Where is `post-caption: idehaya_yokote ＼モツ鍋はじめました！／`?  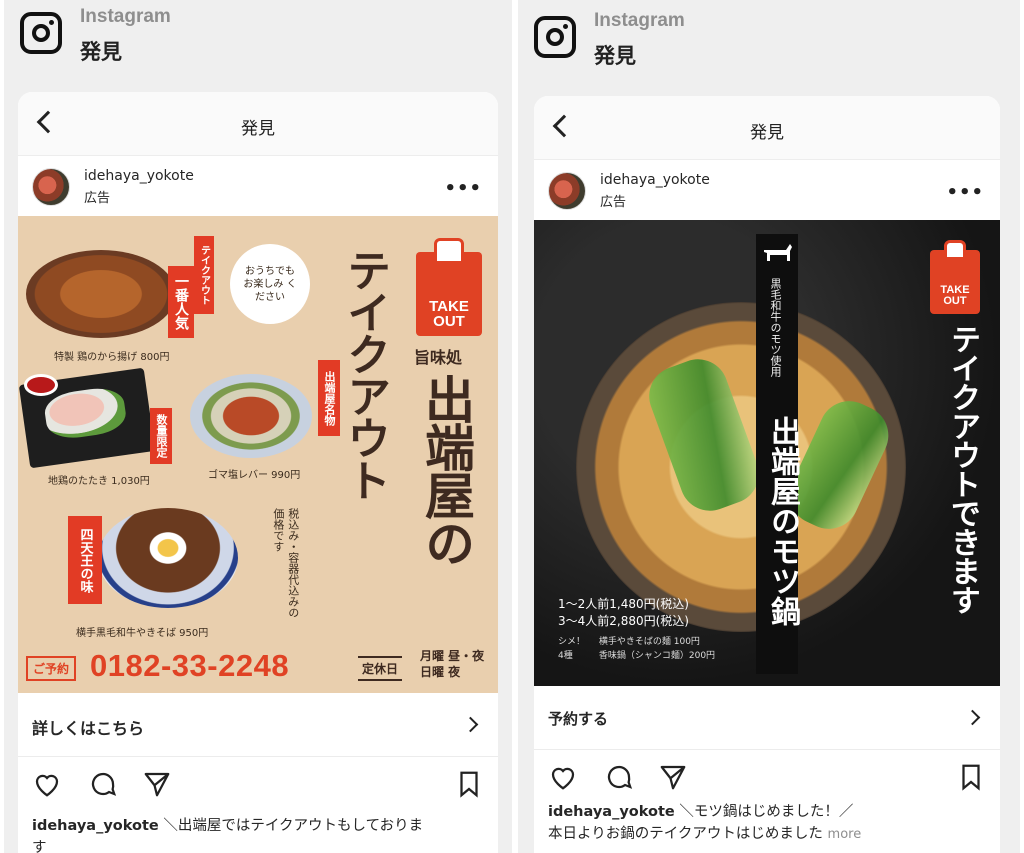 post-caption: idehaya_yokote ＼モツ鍋はじめました！／ is located at coordinates (700, 810).